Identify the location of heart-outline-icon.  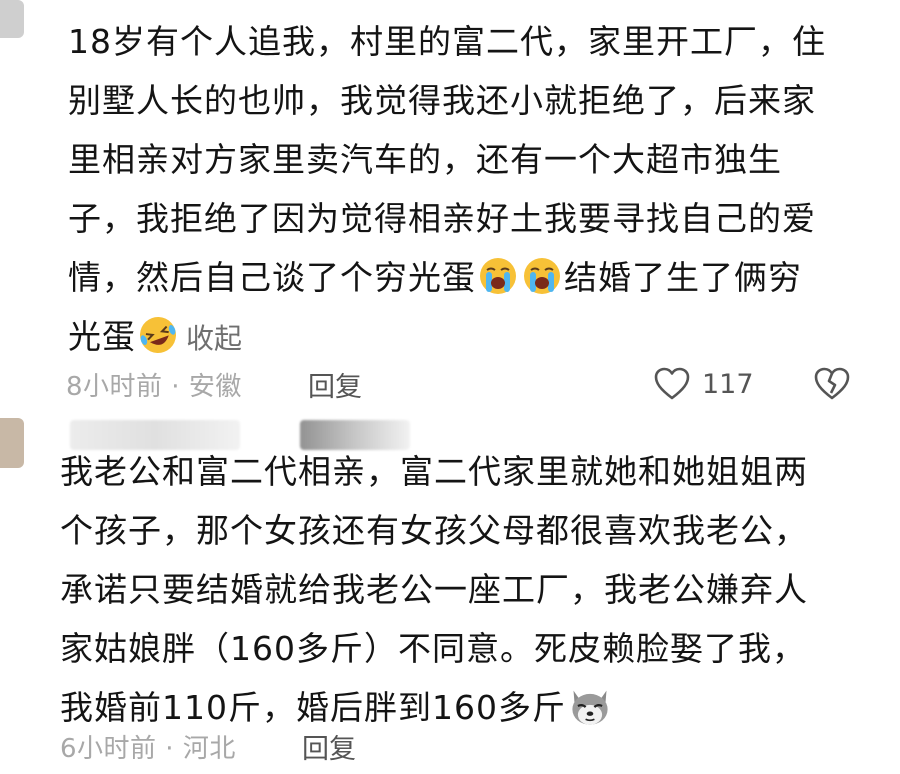
(672, 383).